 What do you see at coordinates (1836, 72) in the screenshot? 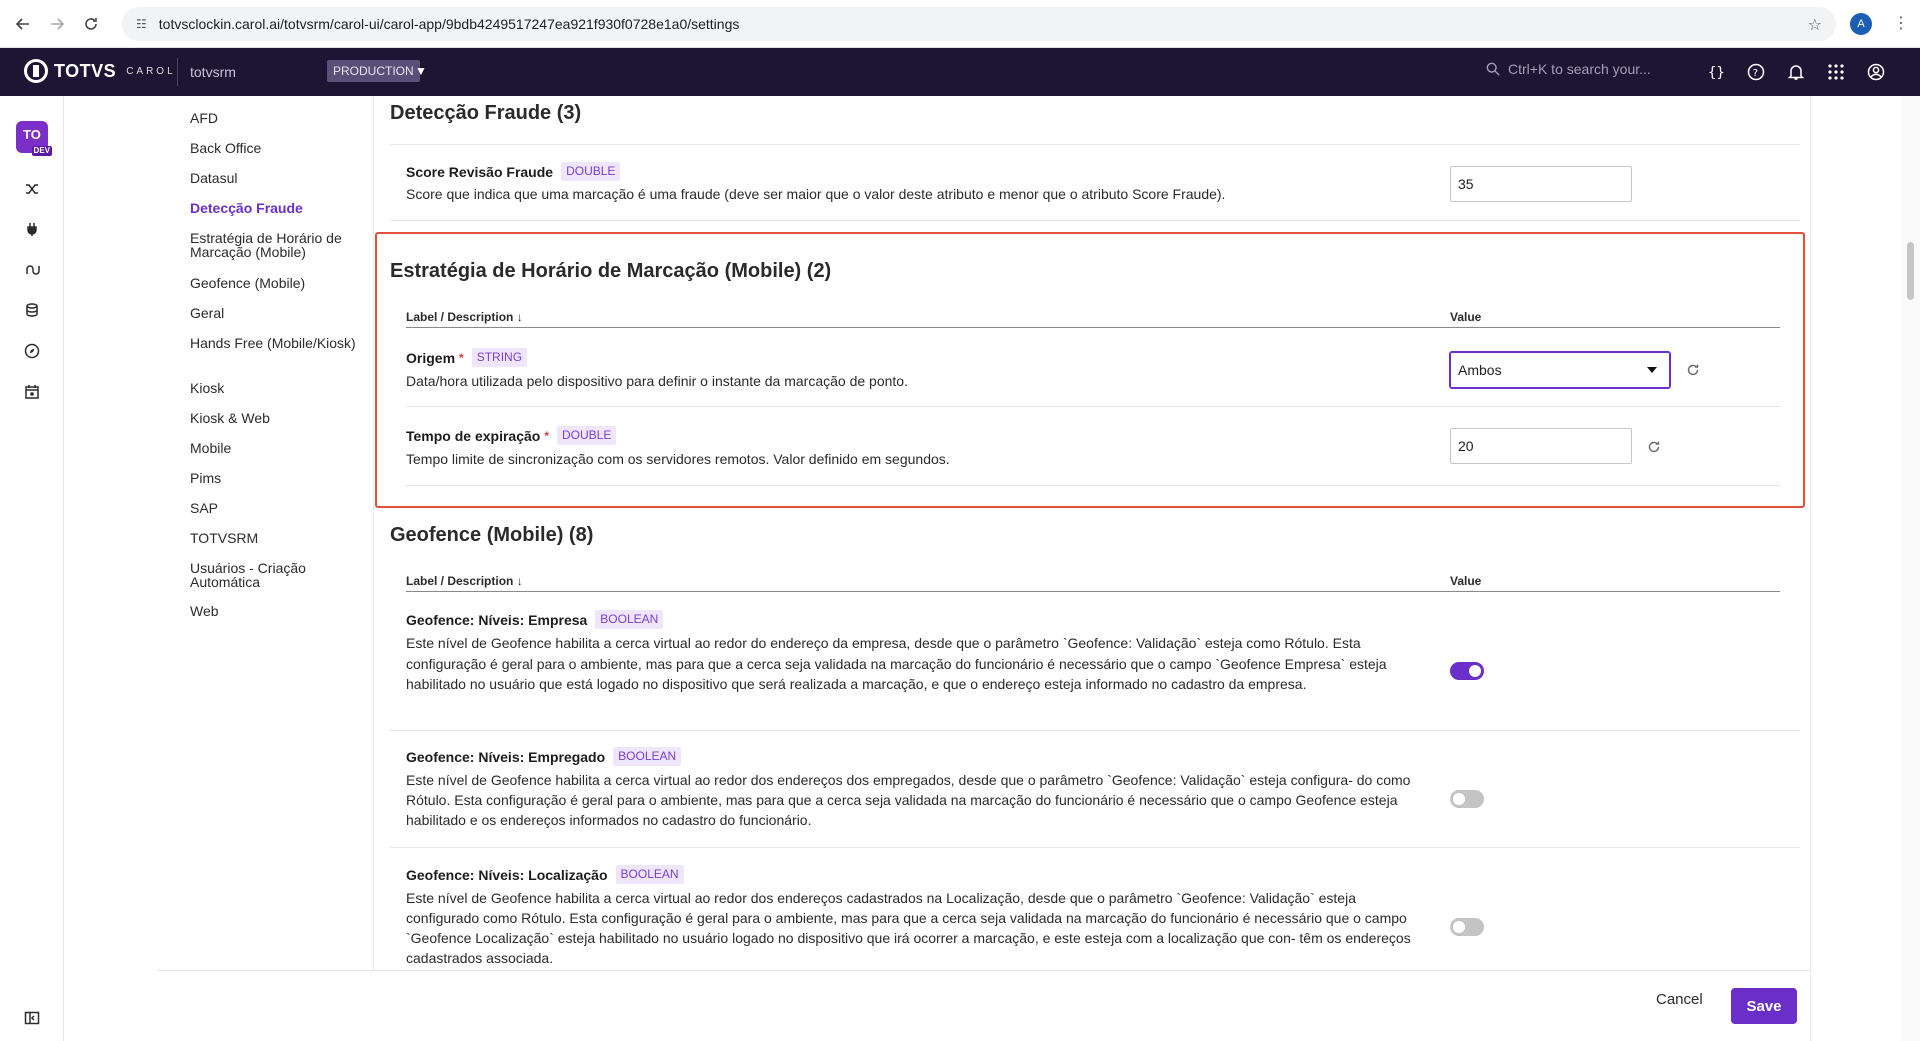
I see `apps-grid-icon` at bounding box center [1836, 72].